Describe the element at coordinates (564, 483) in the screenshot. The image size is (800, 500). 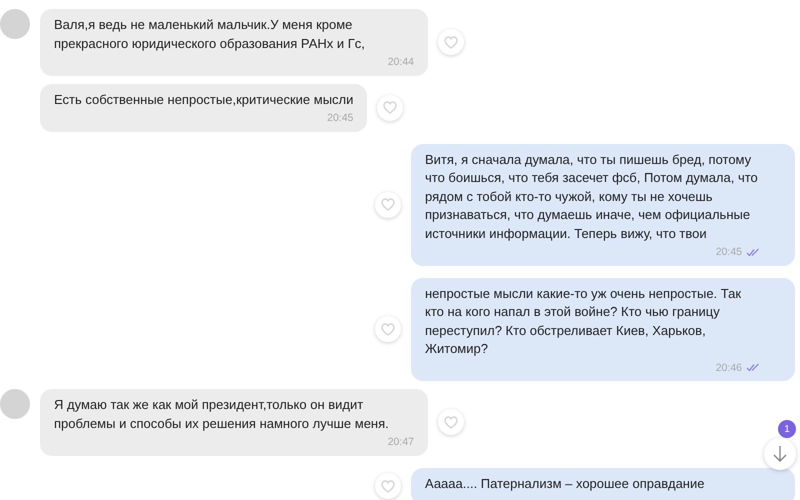
I see `message-text: Ааааа.... Патернализм – хорошее оправдание` at that location.